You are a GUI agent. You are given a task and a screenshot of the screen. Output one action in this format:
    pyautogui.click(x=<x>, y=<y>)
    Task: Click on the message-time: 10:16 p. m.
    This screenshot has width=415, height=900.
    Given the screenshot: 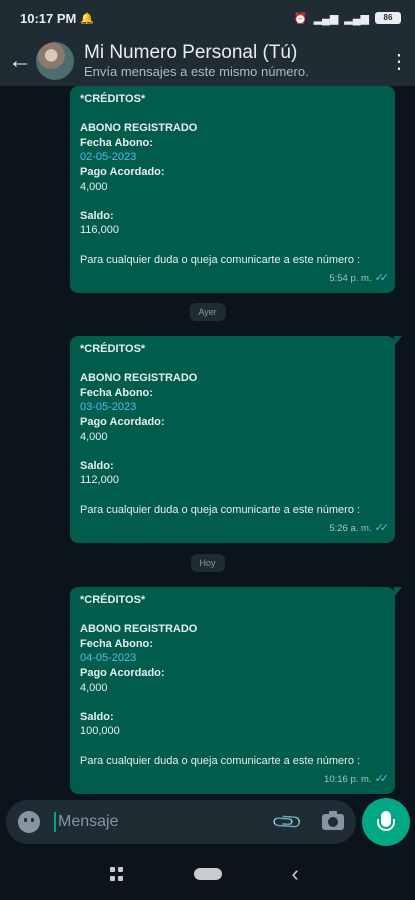 What is the action you would take?
    pyautogui.click(x=348, y=780)
    